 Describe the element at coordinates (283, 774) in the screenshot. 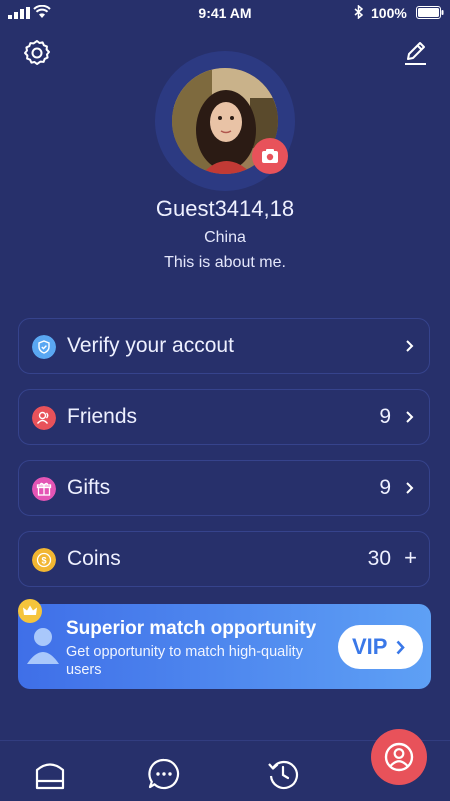

I see `history-tab-icon` at that location.